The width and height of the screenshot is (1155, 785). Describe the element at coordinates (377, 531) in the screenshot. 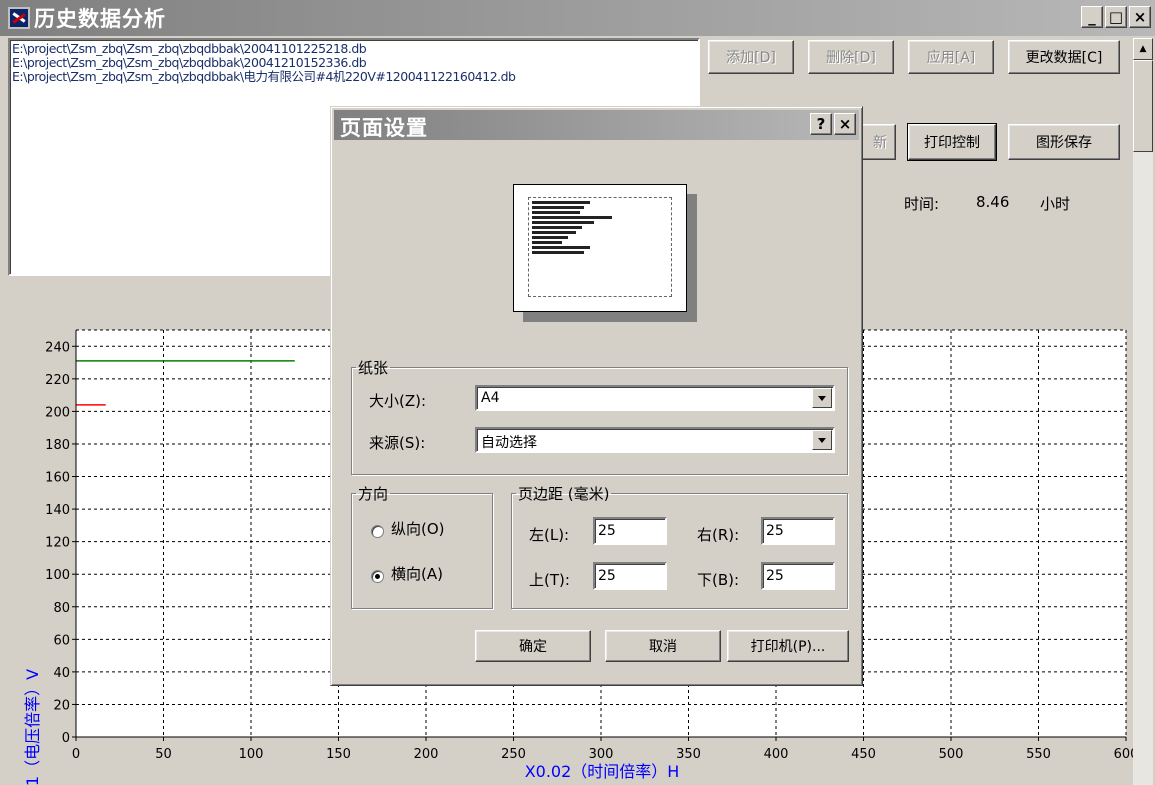

I see `portrait-radio` at that location.